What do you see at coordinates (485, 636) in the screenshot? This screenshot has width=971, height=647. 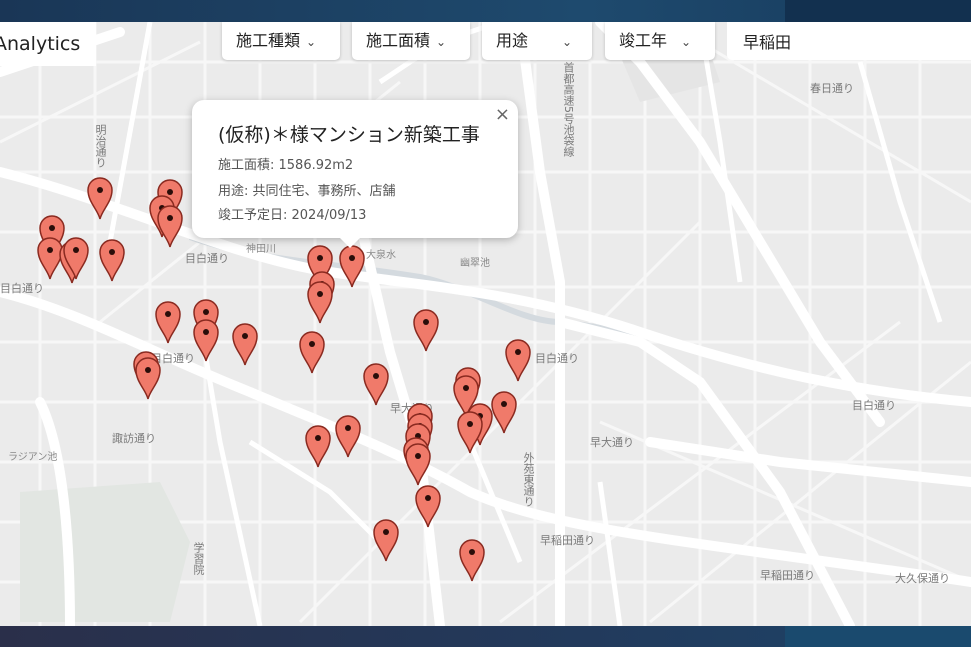 I see `bottom-band` at bounding box center [485, 636].